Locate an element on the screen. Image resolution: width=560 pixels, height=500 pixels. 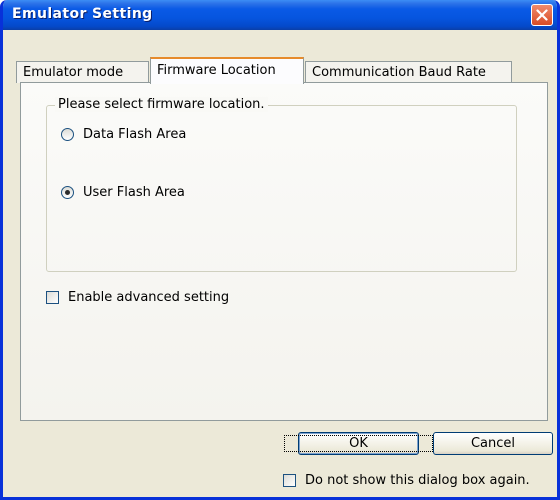
dont-show-checkbox-row: Do not show this dialog box again. is located at coordinates (406, 480).